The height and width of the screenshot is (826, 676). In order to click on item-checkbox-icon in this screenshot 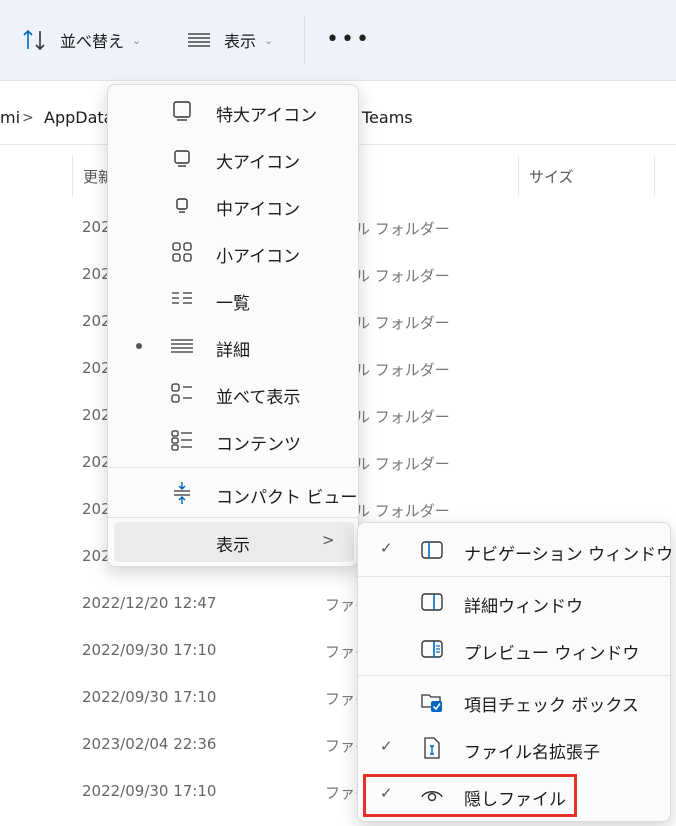, I will do `click(432, 701)`.